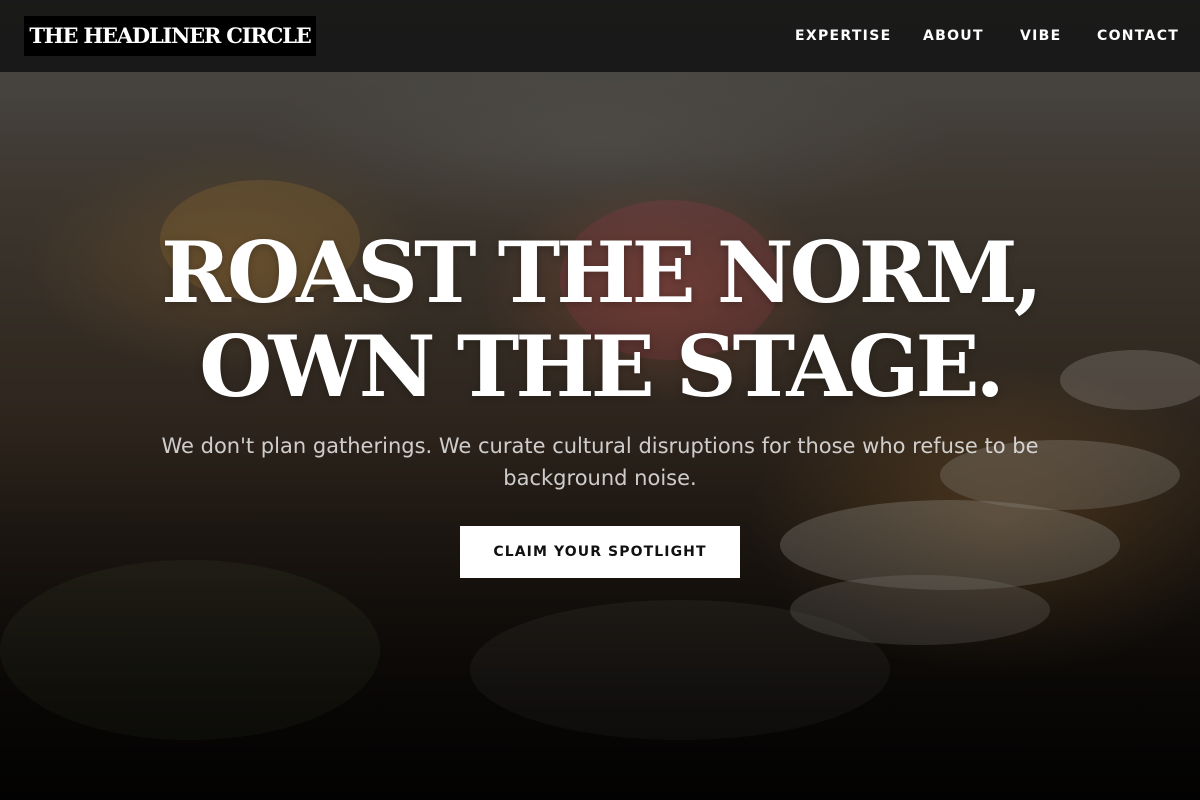 This screenshot has height=800, width=1200. What do you see at coordinates (602, 272) in the screenshot?
I see `hero-headline-line-1: ROAST THE NORM,` at bounding box center [602, 272].